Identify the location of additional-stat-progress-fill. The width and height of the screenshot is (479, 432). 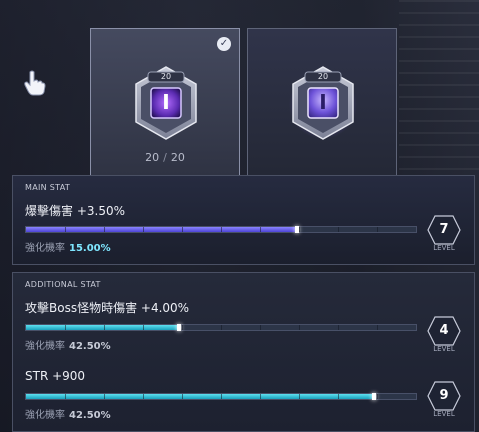
(201, 396).